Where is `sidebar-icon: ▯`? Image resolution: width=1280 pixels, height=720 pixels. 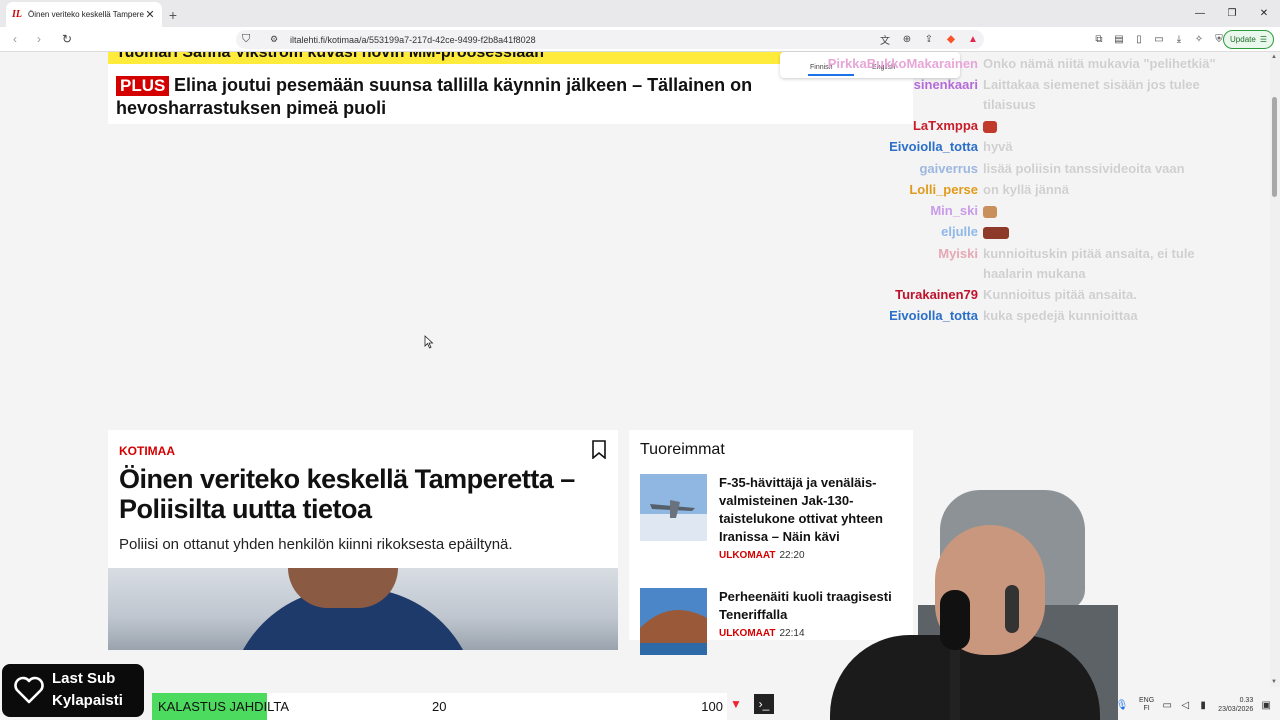
sidebar-icon: ▯ is located at coordinates (1139, 39).